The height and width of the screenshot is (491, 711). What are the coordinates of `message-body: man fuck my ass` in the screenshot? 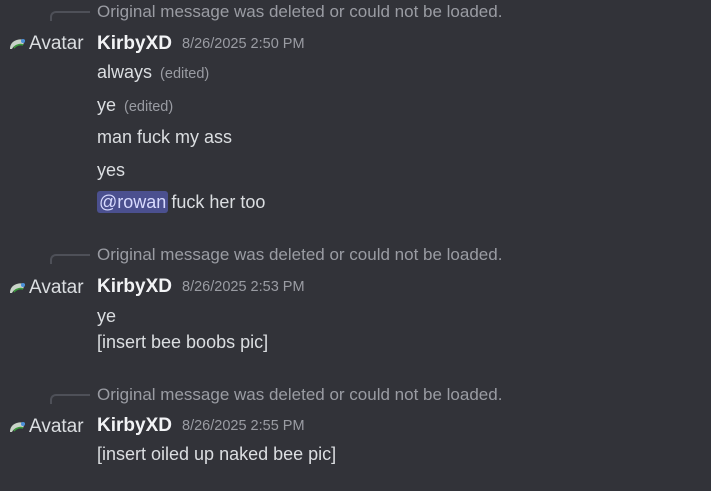 It's located at (165, 137).